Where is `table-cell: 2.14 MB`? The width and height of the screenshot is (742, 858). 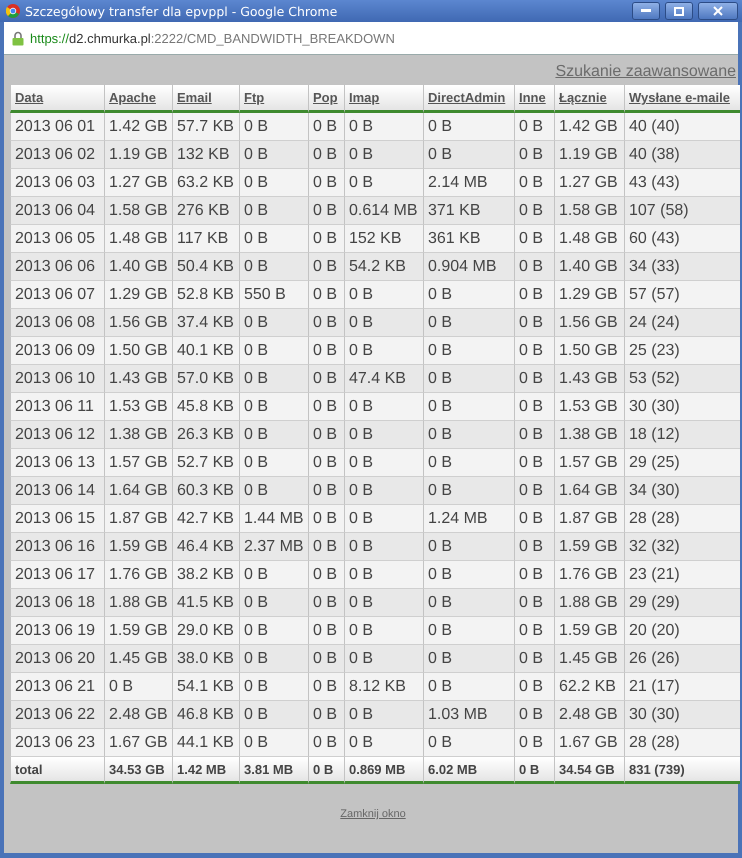 table-cell: 2.14 MB is located at coordinates (468, 183).